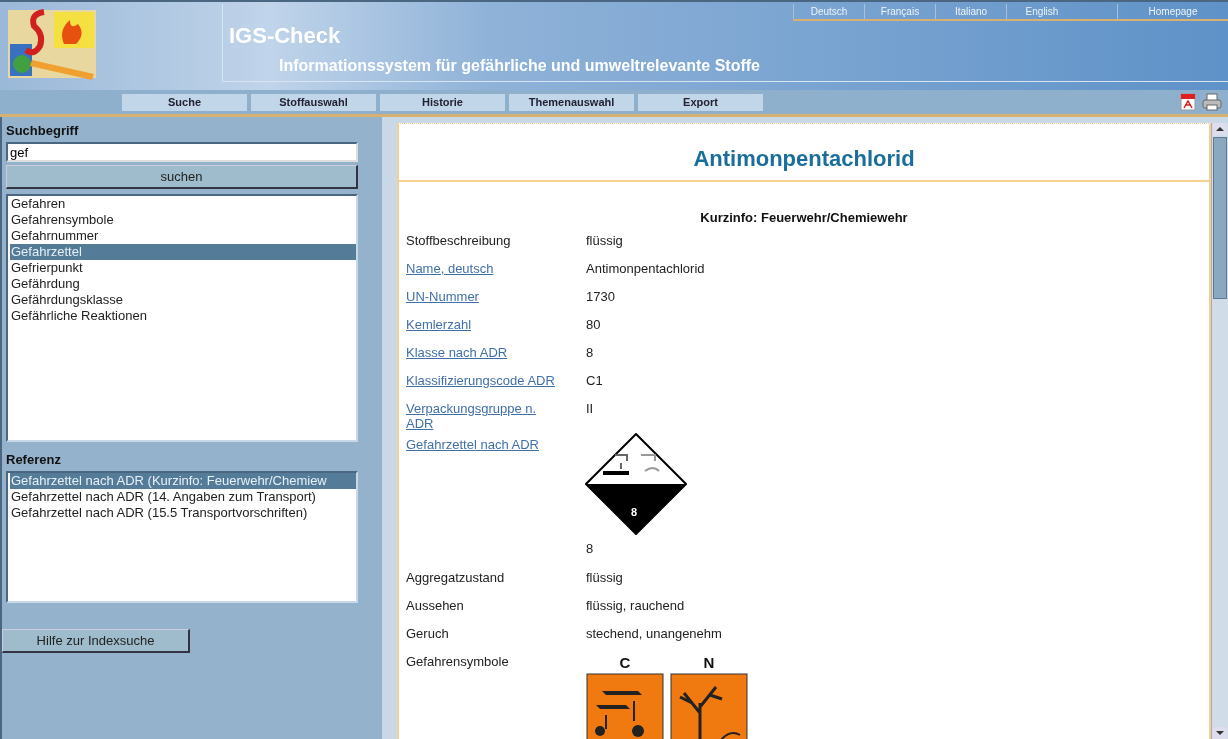 The height and width of the screenshot is (739, 1228). Describe the element at coordinates (183, 284) in the screenshot. I see `result-item: Gefährdung` at that location.